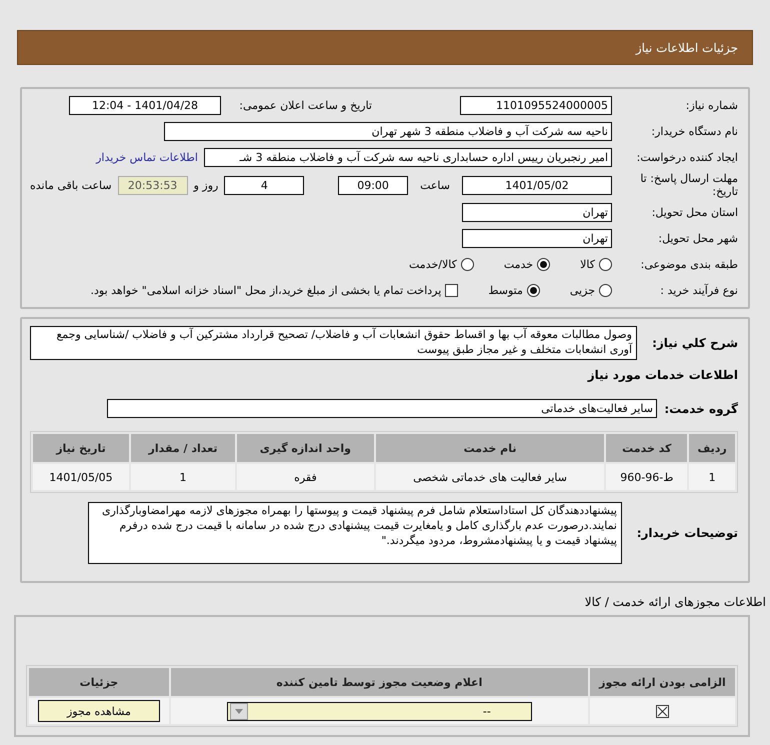  I want to click on date-field: 1401/05/02, so click(537, 185).